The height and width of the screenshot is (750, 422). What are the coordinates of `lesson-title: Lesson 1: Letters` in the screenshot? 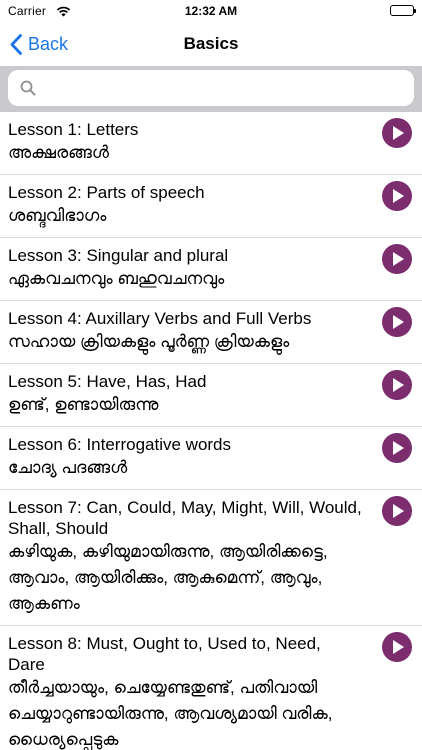 It's located at (73, 129).